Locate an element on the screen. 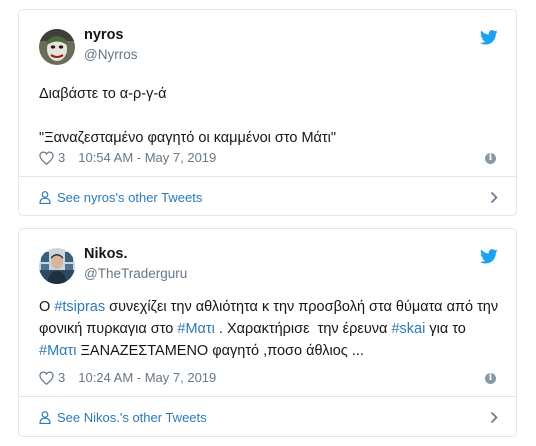 This screenshot has width=536, height=446. timestamp: 10:54 AM - May 7, 2019 is located at coordinates (147, 157).